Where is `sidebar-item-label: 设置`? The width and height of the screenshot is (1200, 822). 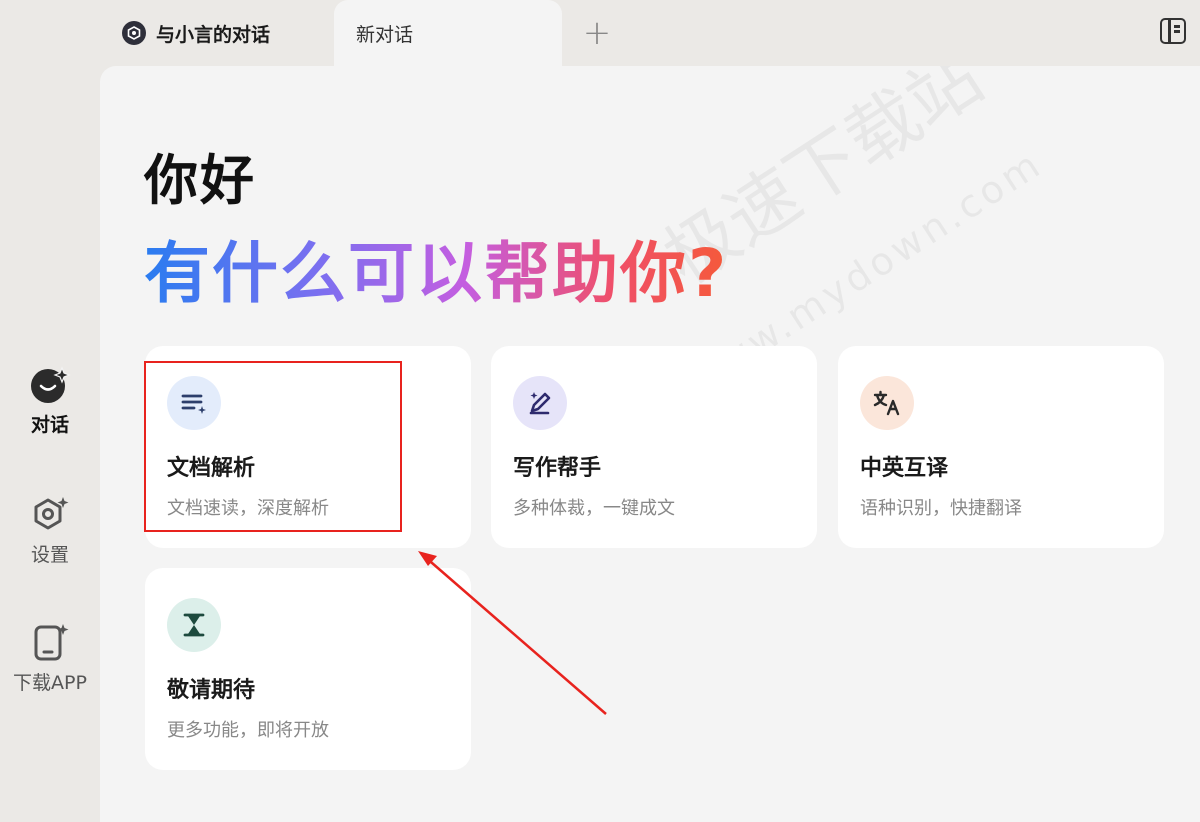
sidebar-item-label: 设置 is located at coordinates (49, 555).